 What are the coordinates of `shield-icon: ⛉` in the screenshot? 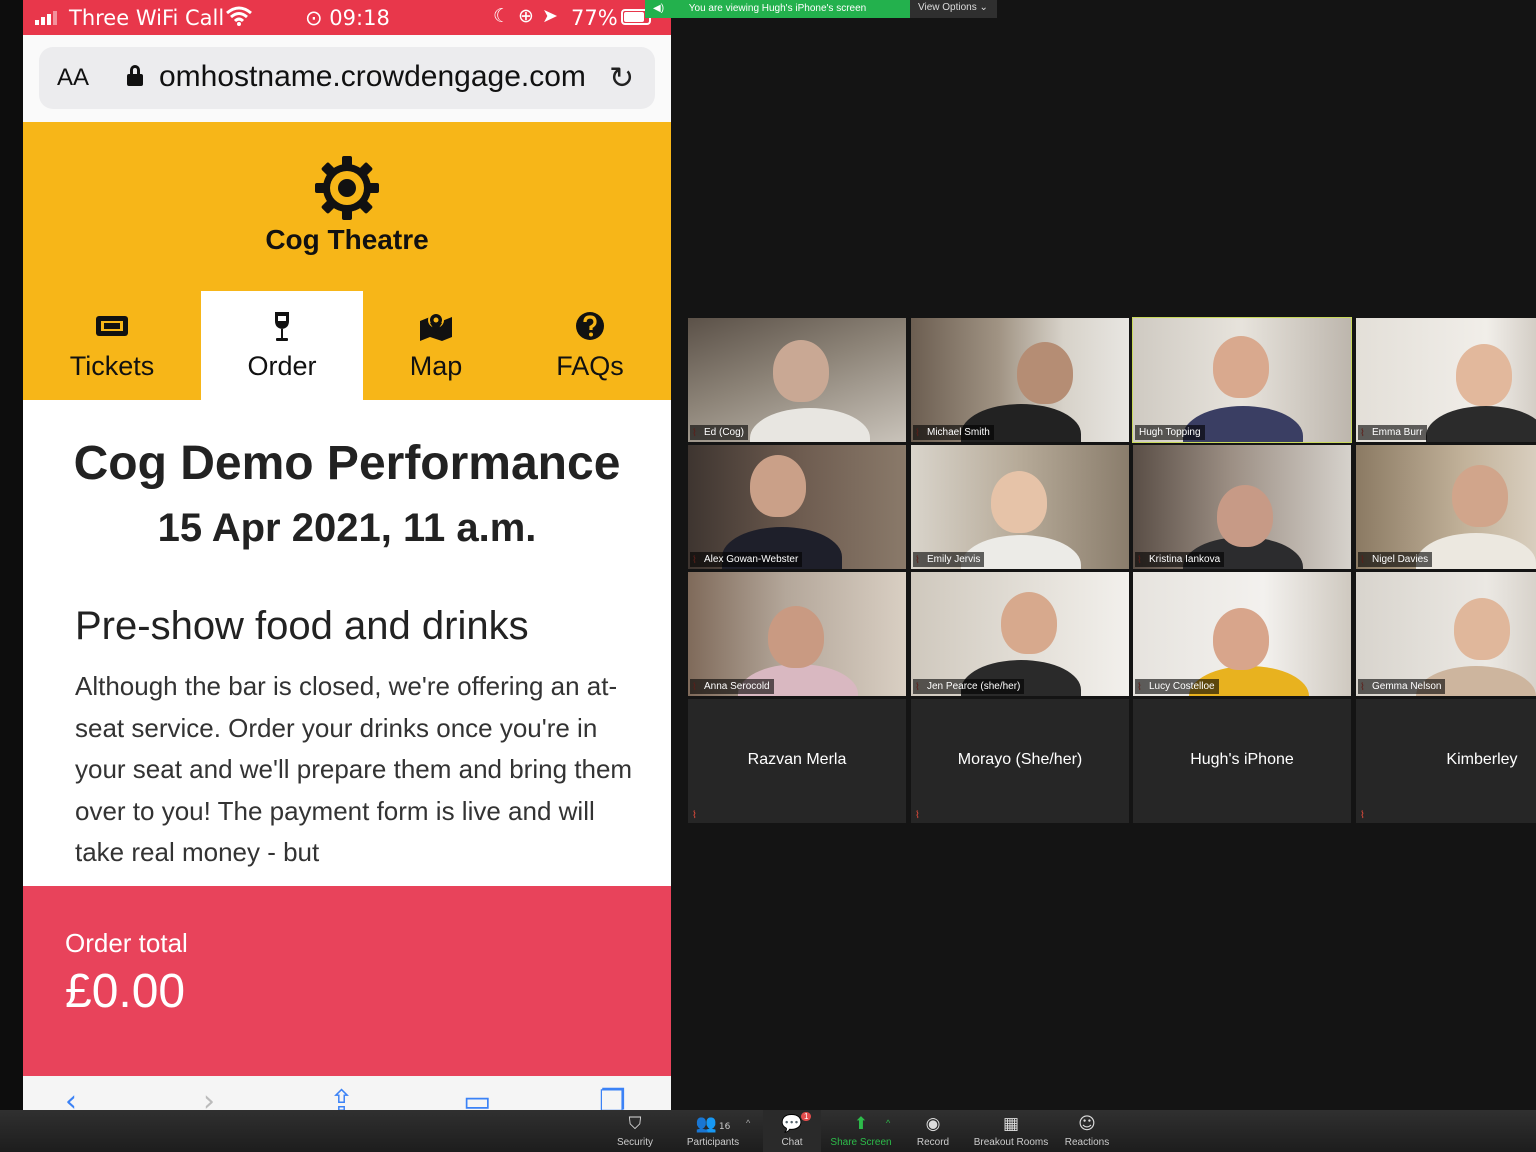 It's located at (635, 1124).